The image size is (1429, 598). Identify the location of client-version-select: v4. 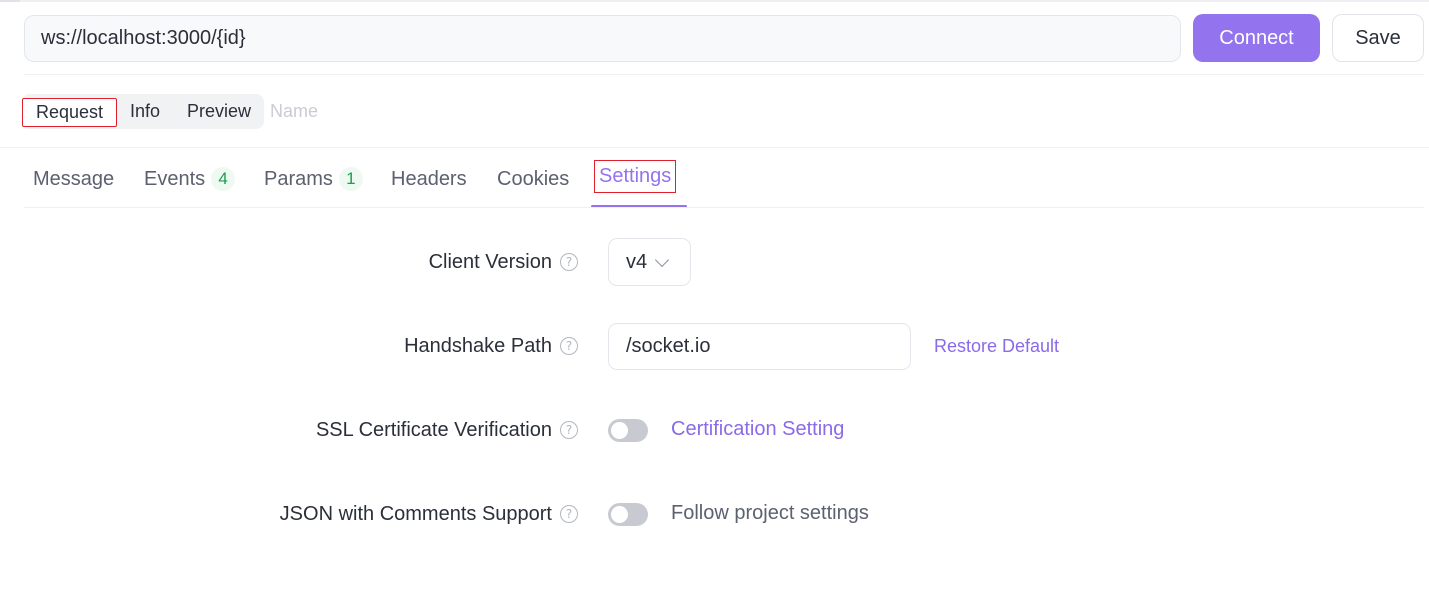
(649, 262).